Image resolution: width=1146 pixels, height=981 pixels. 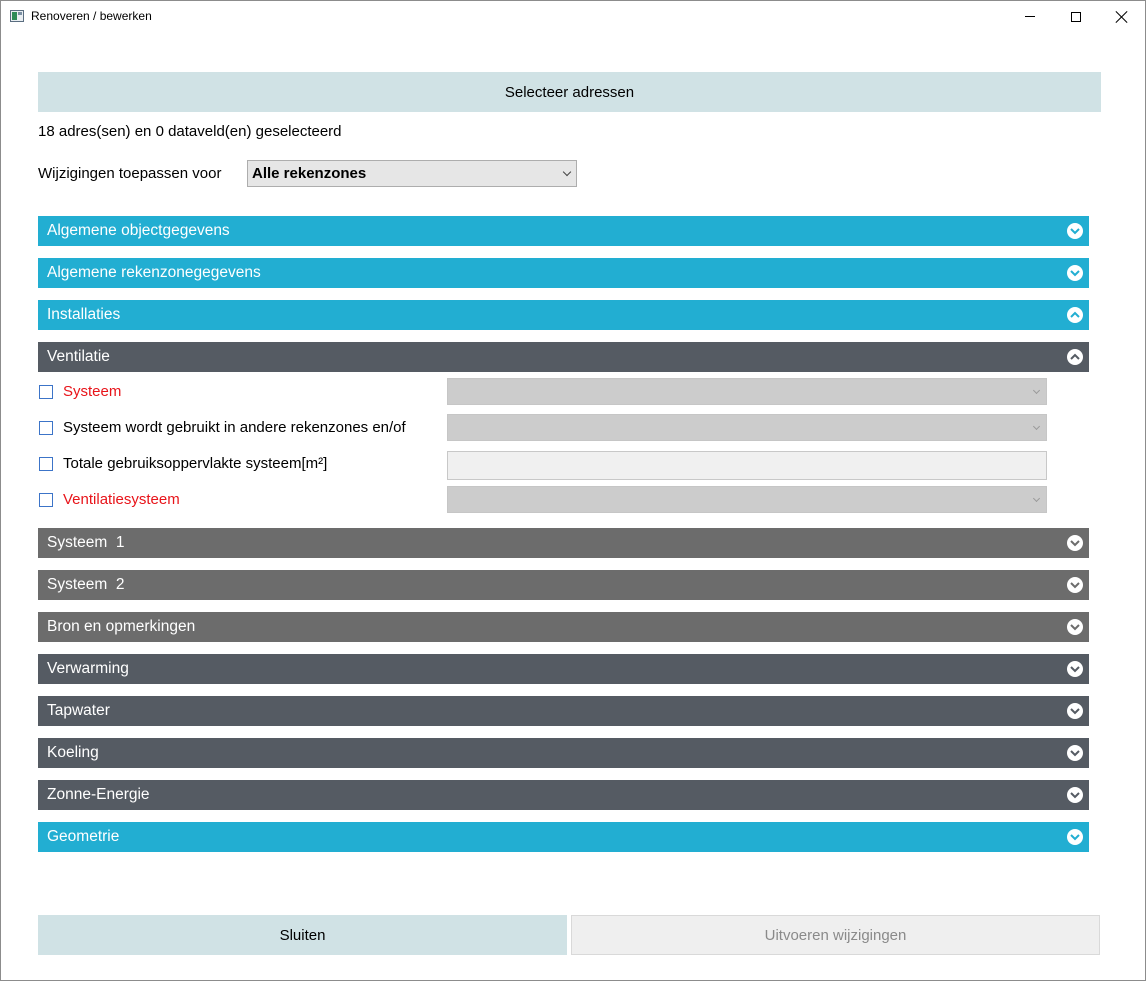 What do you see at coordinates (138, 230) in the screenshot?
I see `section-label: Algemene objectgegevens` at bounding box center [138, 230].